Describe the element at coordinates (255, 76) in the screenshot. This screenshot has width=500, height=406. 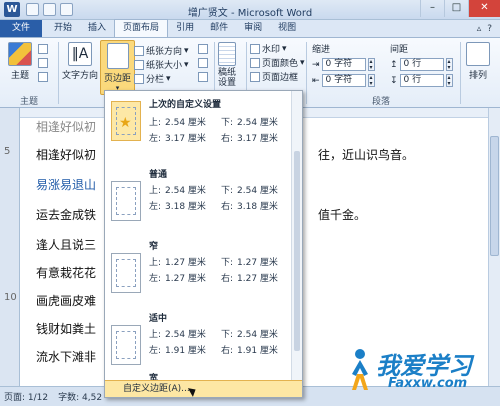
I see `page-border-icon` at that location.